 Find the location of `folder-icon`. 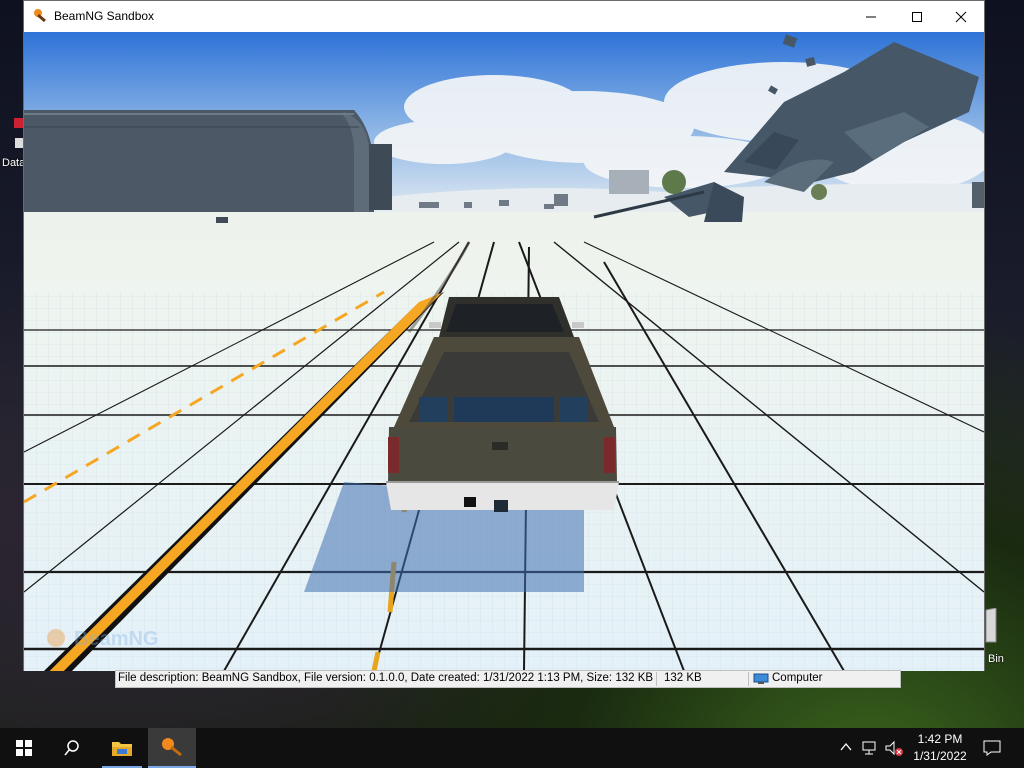

folder-icon is located at coordinates (122, 749).